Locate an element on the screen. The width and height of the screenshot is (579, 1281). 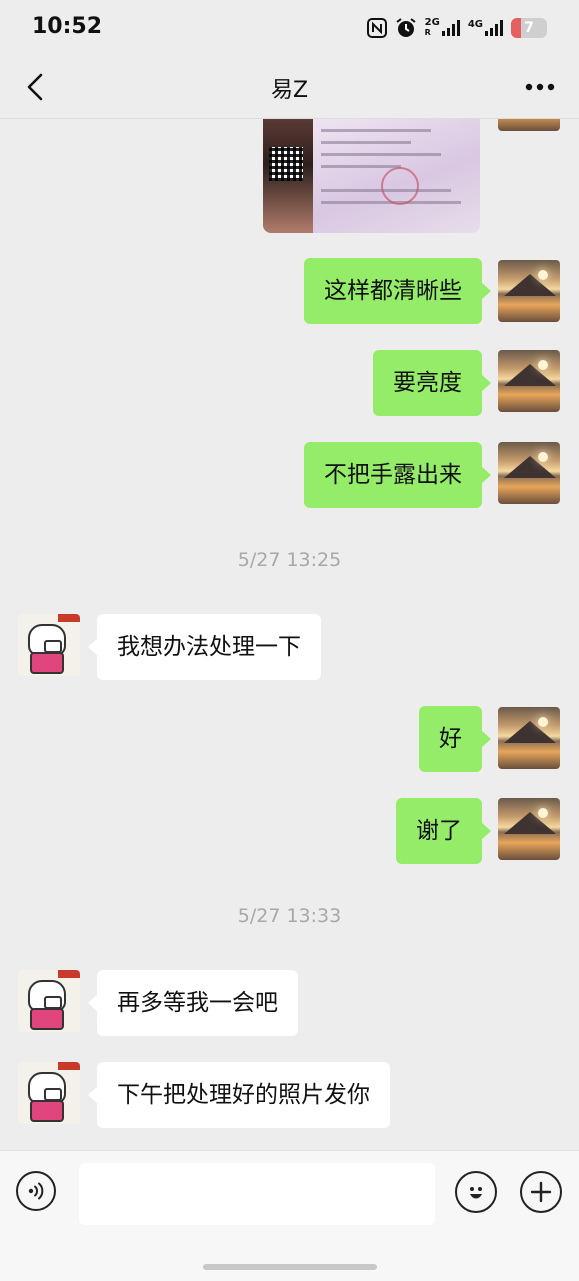
nfc-icon is located at coordinates (376, 28).